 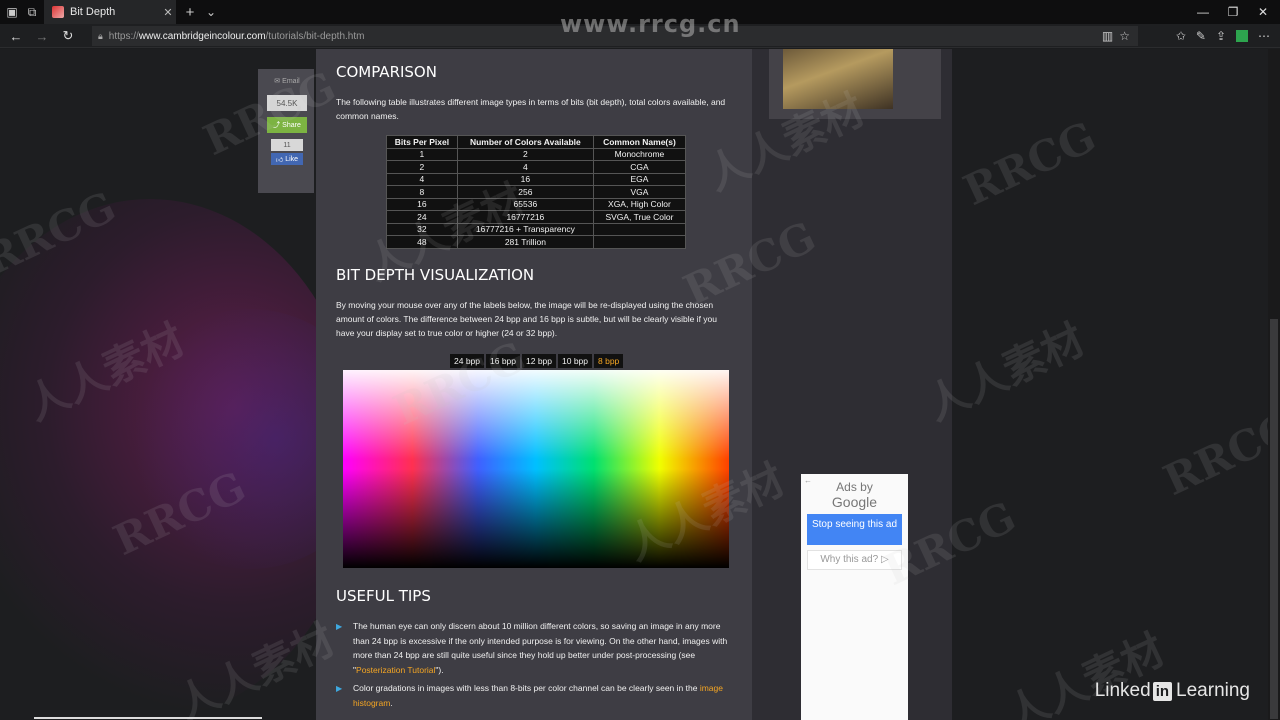 What do you see at coordinates (168, 12) in the screenshot?
I see `tab-close-icon: ✕` at bounding box center [168, 12].